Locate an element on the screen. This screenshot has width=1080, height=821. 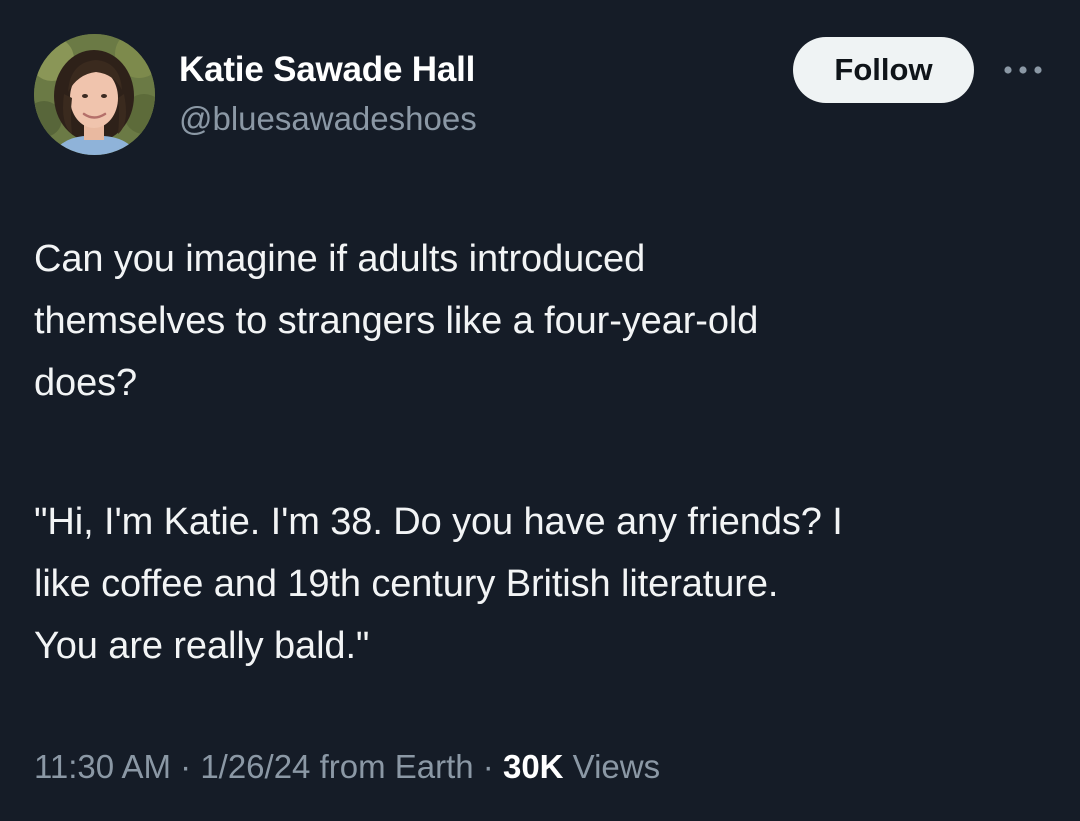
profile-photo-icon is located at coordinates (94, 94).